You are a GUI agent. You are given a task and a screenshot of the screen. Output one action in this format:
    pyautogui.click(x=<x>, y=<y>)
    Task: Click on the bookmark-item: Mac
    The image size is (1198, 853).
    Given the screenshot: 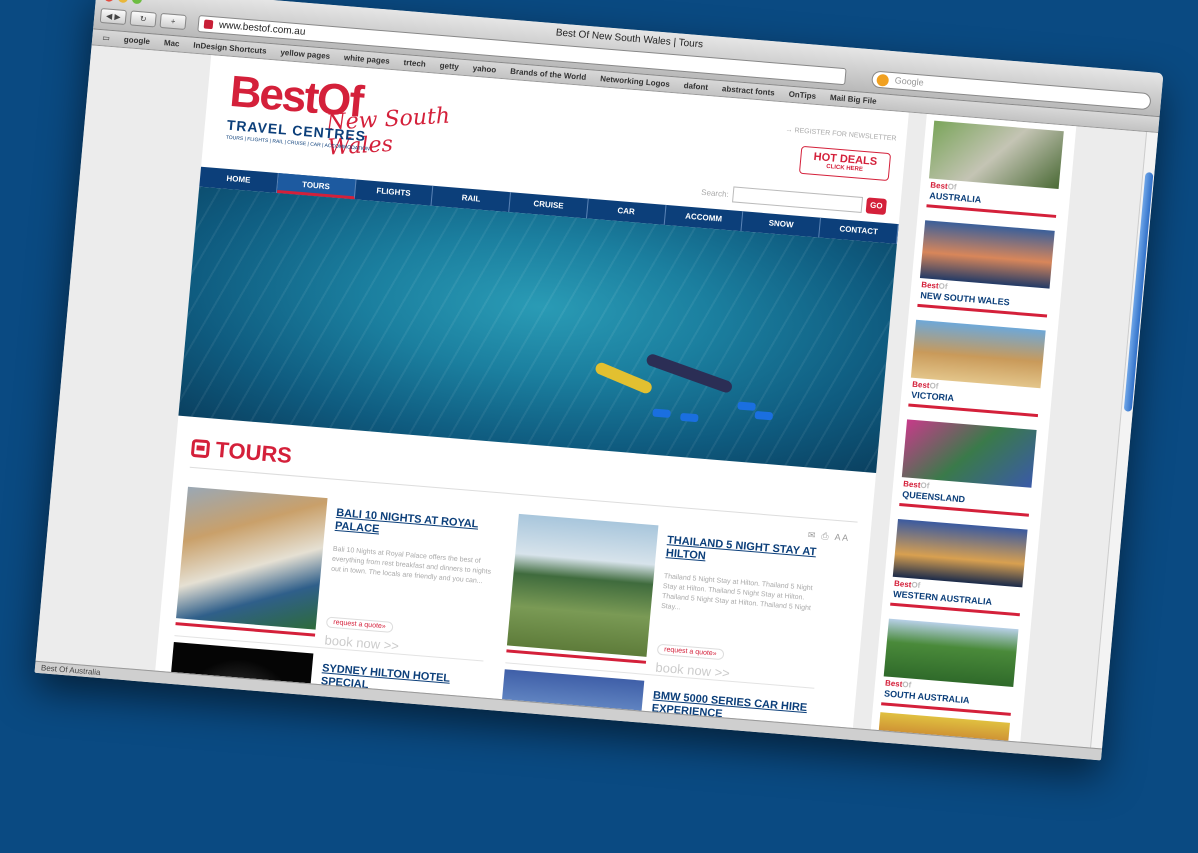 What is the action you would take?
    pyautogui.click(x=172, y=43)
    